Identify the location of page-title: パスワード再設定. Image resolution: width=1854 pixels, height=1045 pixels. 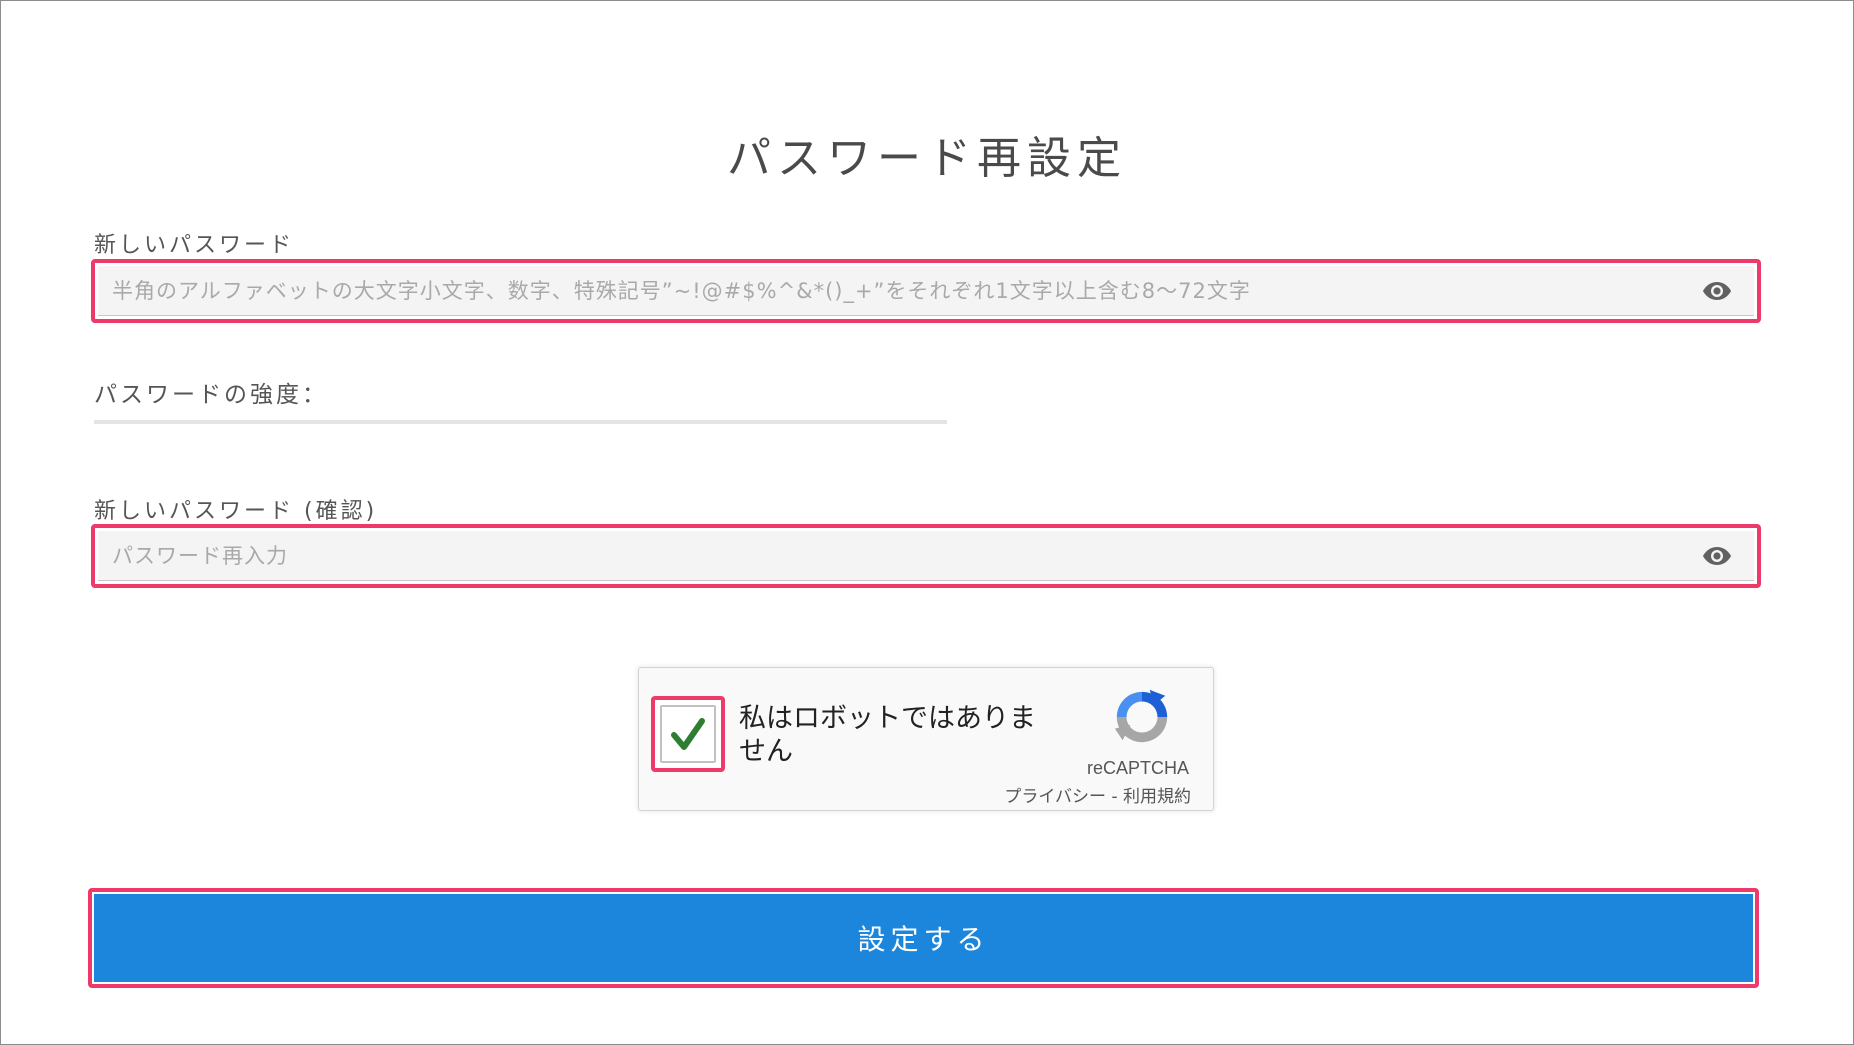
(927, 159).